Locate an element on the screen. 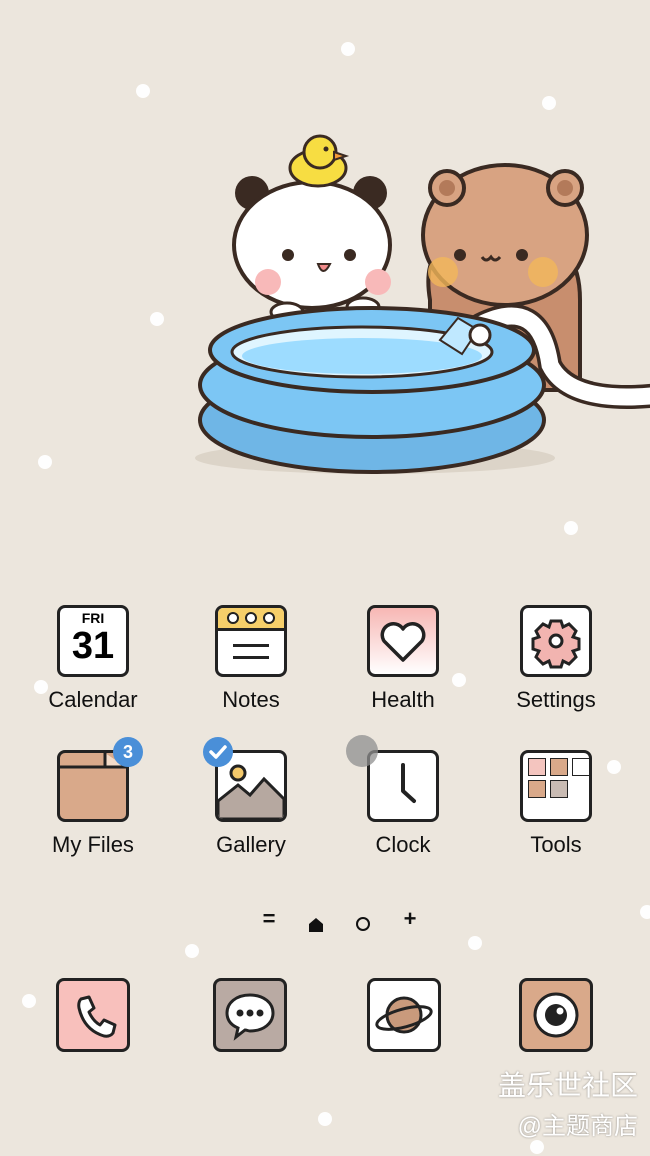  app-calendar: FRI 31 Calendar is located at coordinates (93, 659).